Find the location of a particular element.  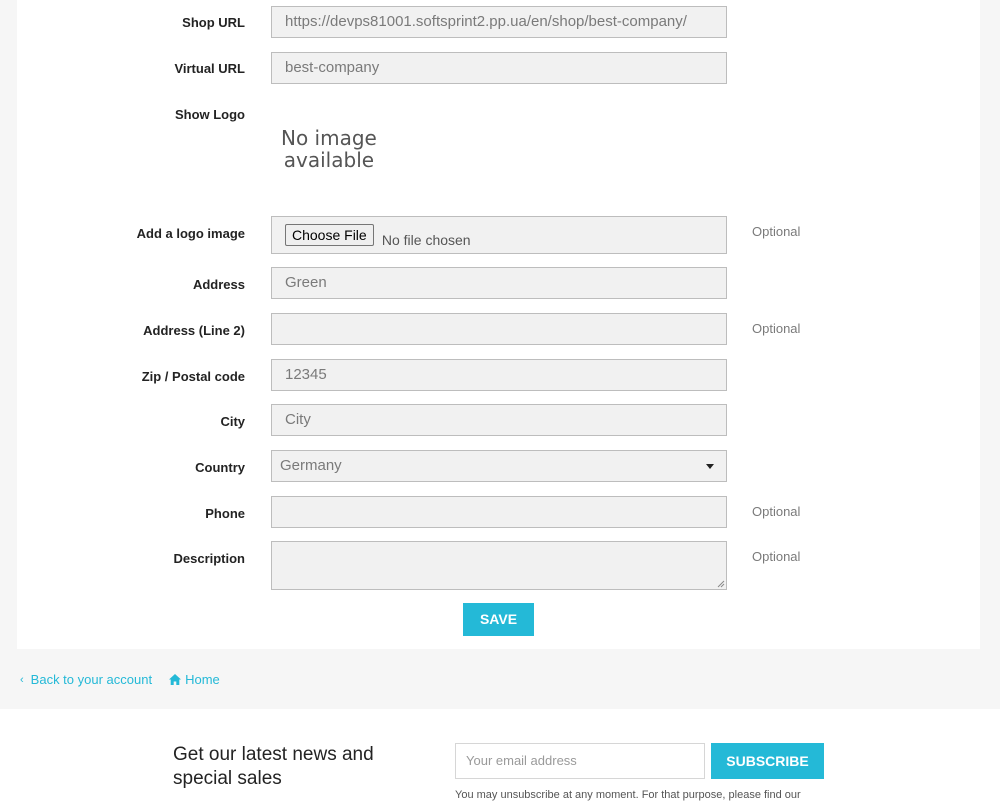

address2-input is located at coordinates (499, 329).